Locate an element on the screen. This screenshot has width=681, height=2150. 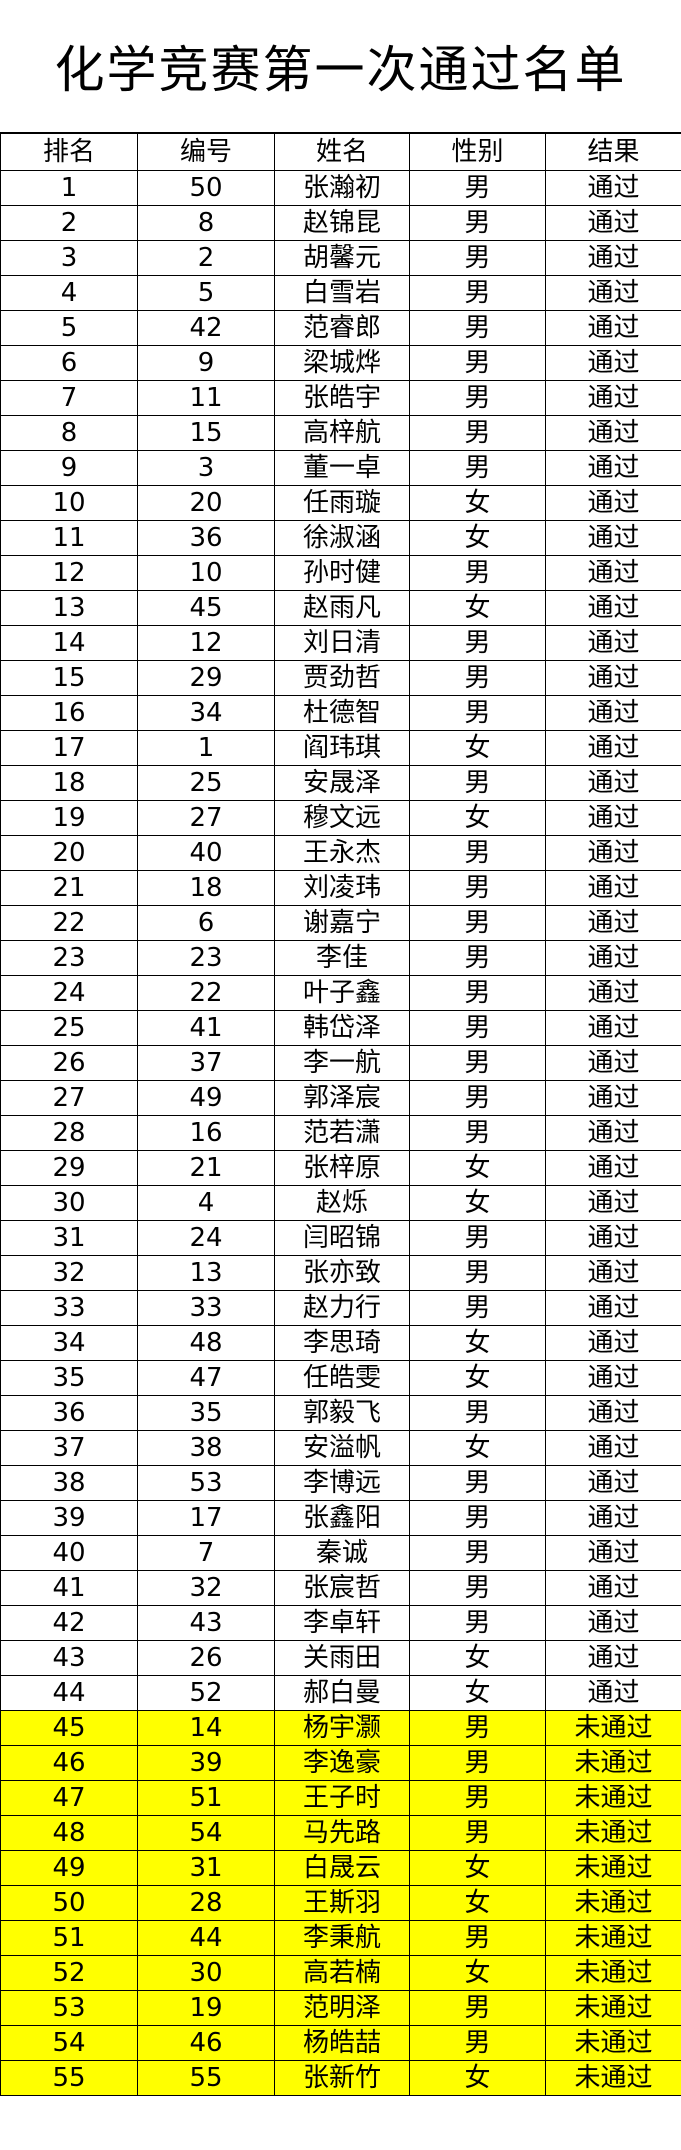
id-cell: 17 is located at coordinates (206, 1518).